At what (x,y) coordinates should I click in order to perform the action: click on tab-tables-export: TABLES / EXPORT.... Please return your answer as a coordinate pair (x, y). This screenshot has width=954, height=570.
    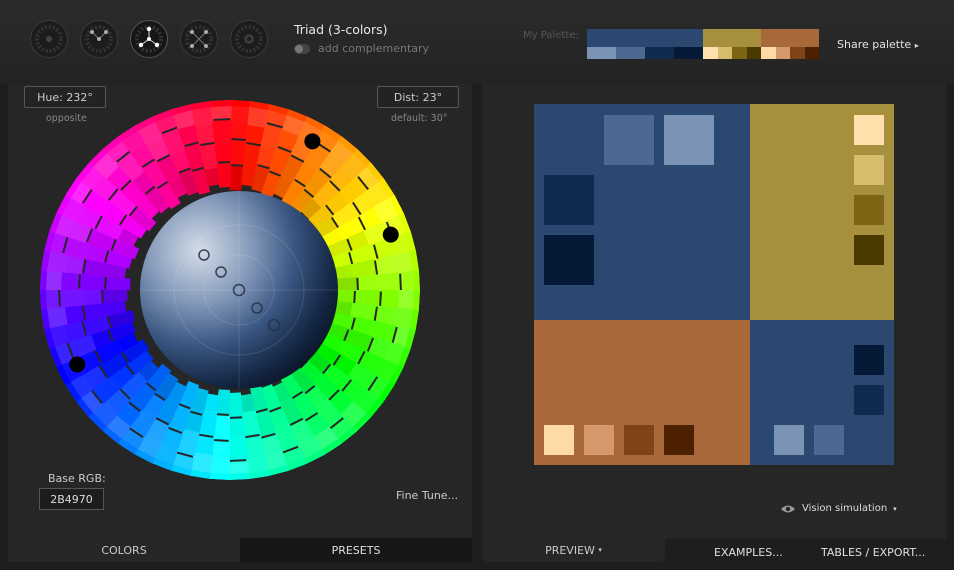
    Looking at the image, I should click on (873, 552).